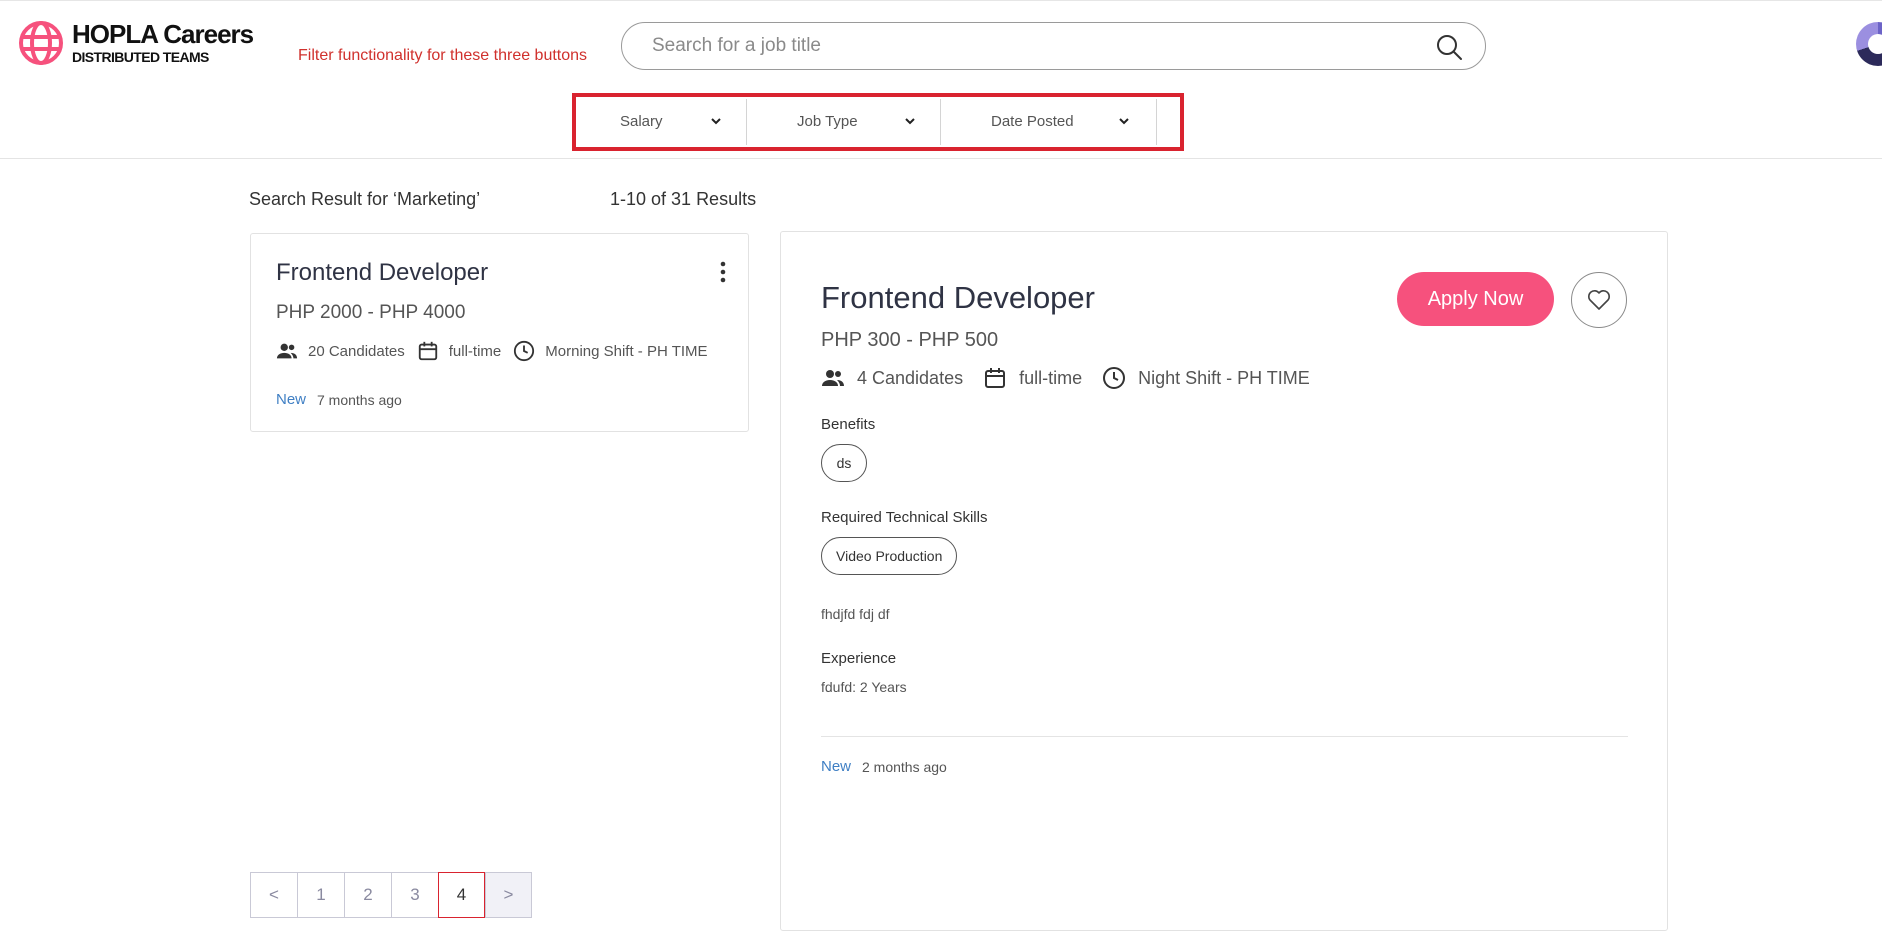 The height and width of the screenshot is (931, 1882). Describe the element at coordinates (671, 121) in the screenshot. I see `filter-salary-button: Salary` at that location.